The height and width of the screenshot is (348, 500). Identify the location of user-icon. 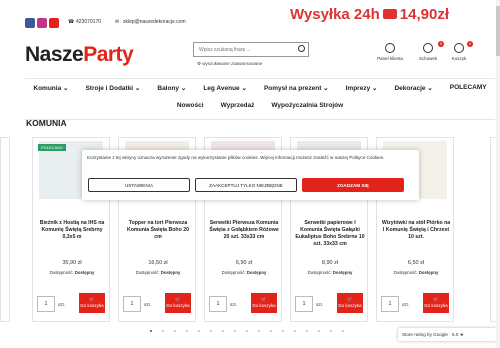
(390, 48).